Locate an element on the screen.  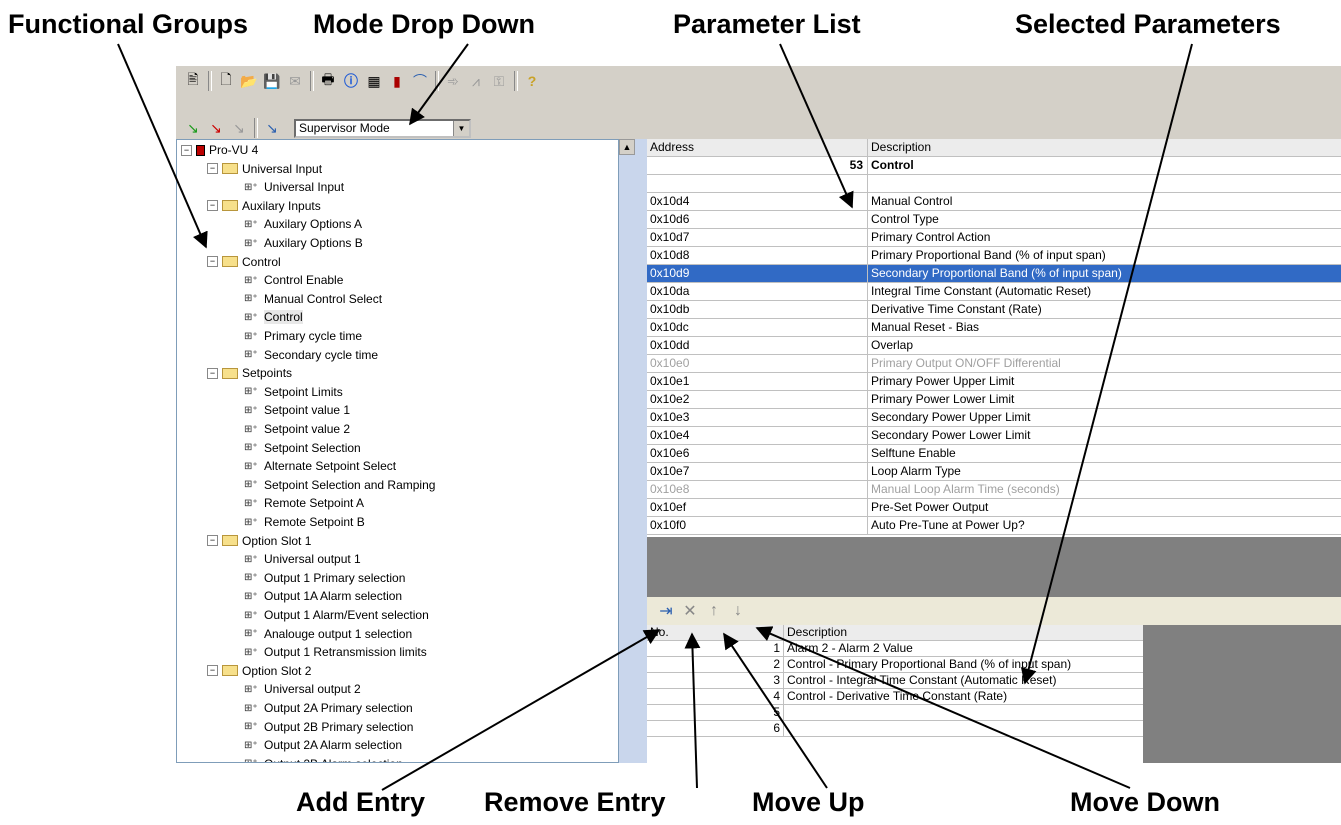
tree-item: ⊞⁺ Output 1 Alarm/Event selection is located at coordinates (336, 615).